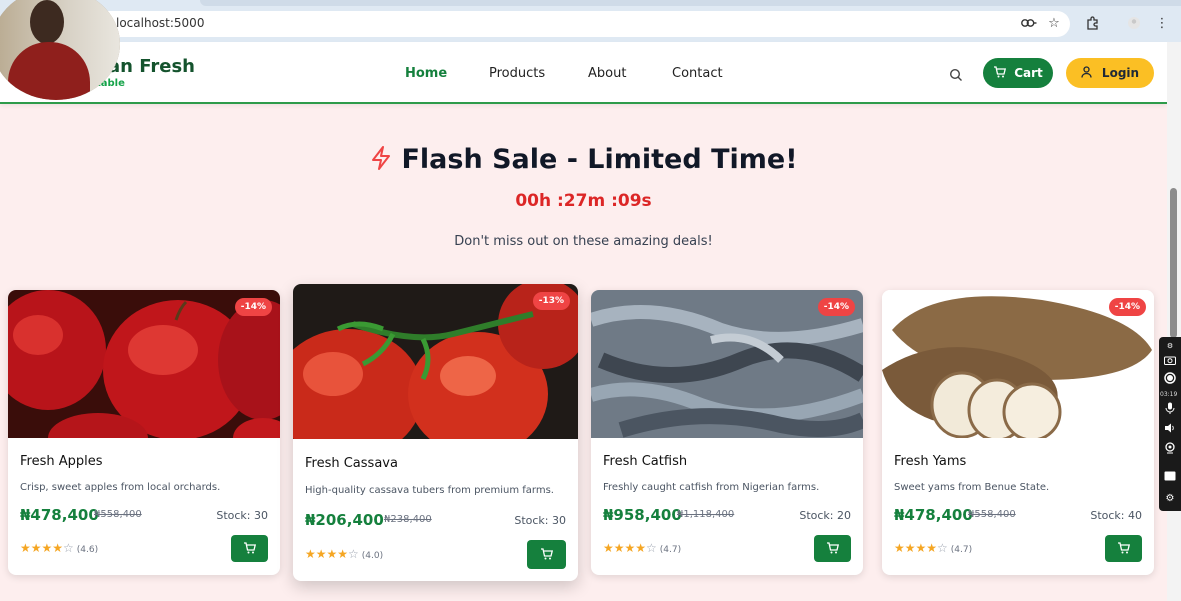 This screenshot has height=601, width=1181. What do you see at coordinates (1120, 73) in the screenshot?
I see `login-label: Login` at bounding box center [1120, 73].